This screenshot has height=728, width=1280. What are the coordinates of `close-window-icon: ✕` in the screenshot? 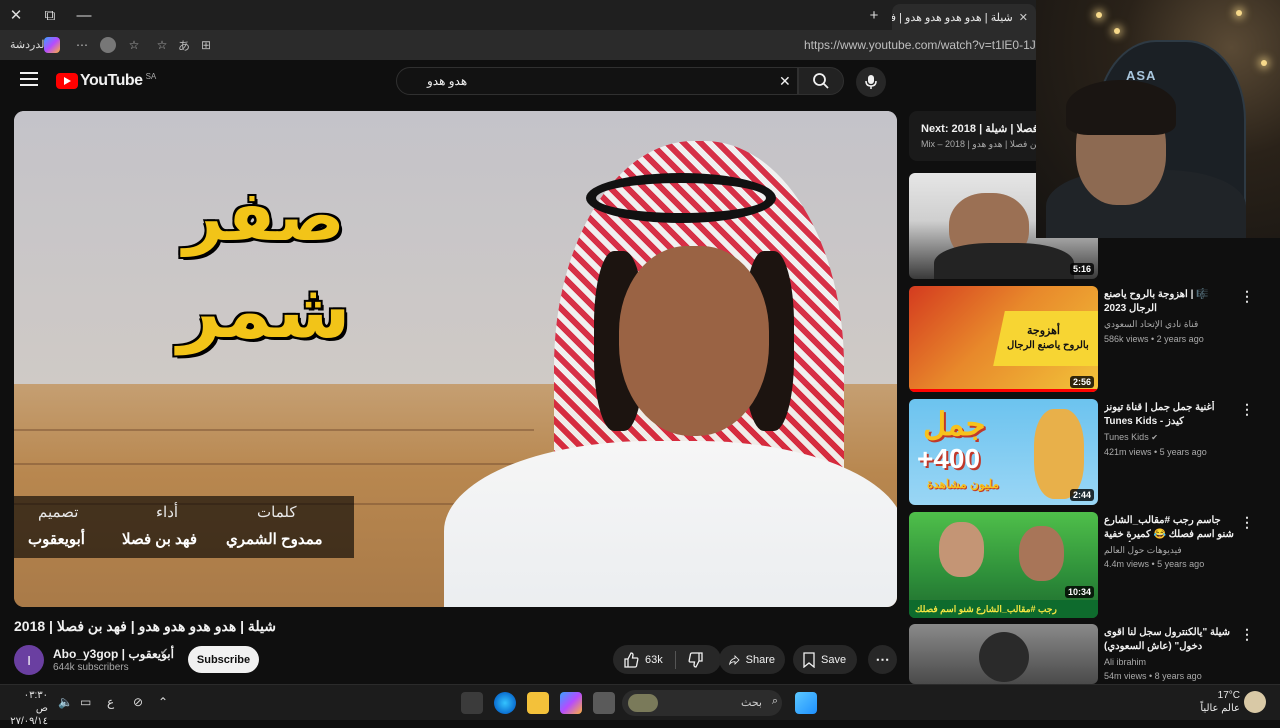 It's located at (16, 15).